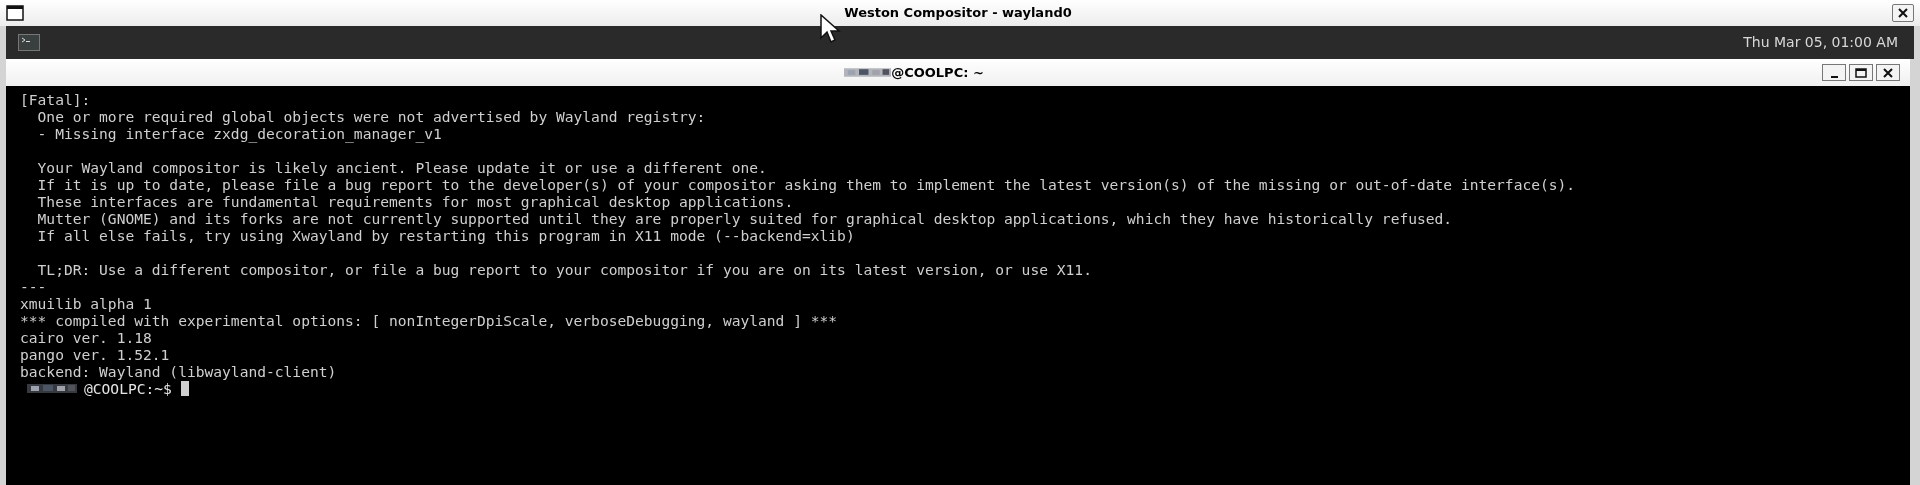 The height and width of the screenshot is (485, 1920). I want to click on terminal-line: *** compiled with experimental options: [ nonIntegerDpiScale, verboseDebugging, wayland ] ***, so click(429, 320).